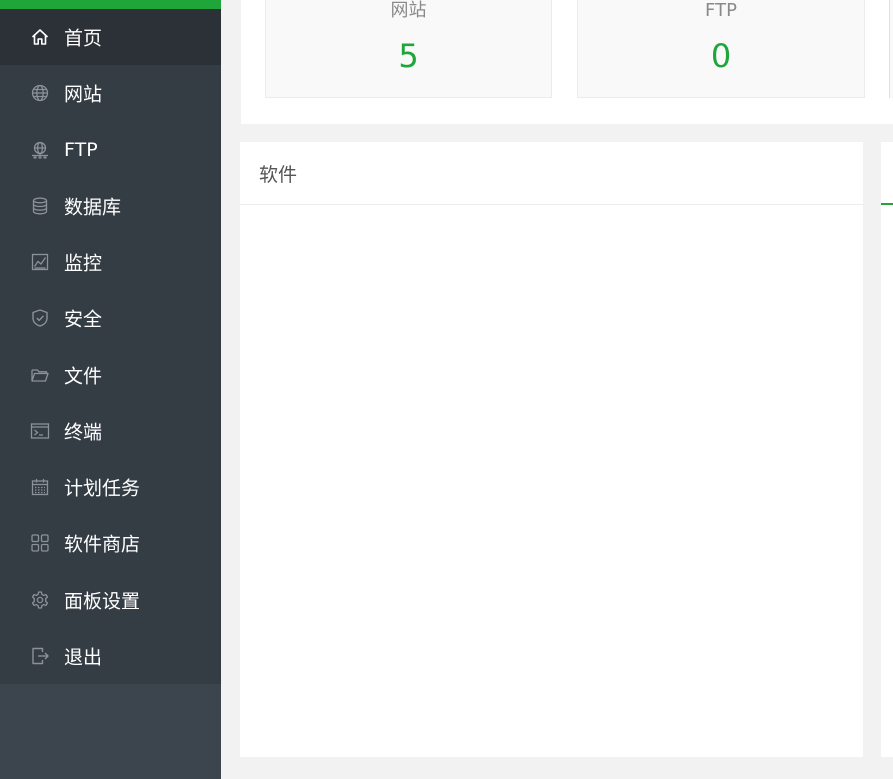 Image resolution: width=893 pixels, height=779 pixels. What do you see at coordinates (891, 49) in the screenshot?
I see `stat-card-partial` at bounding box center [891, 49].